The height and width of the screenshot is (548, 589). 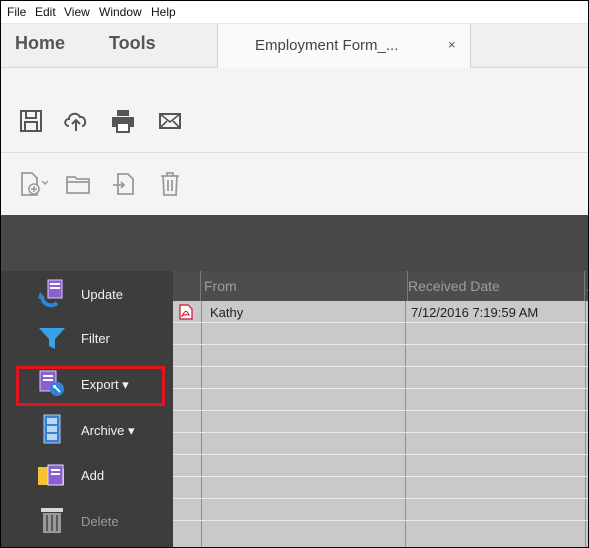 I want to click on table-header: From Received Date A, so click(x=380, y=286).